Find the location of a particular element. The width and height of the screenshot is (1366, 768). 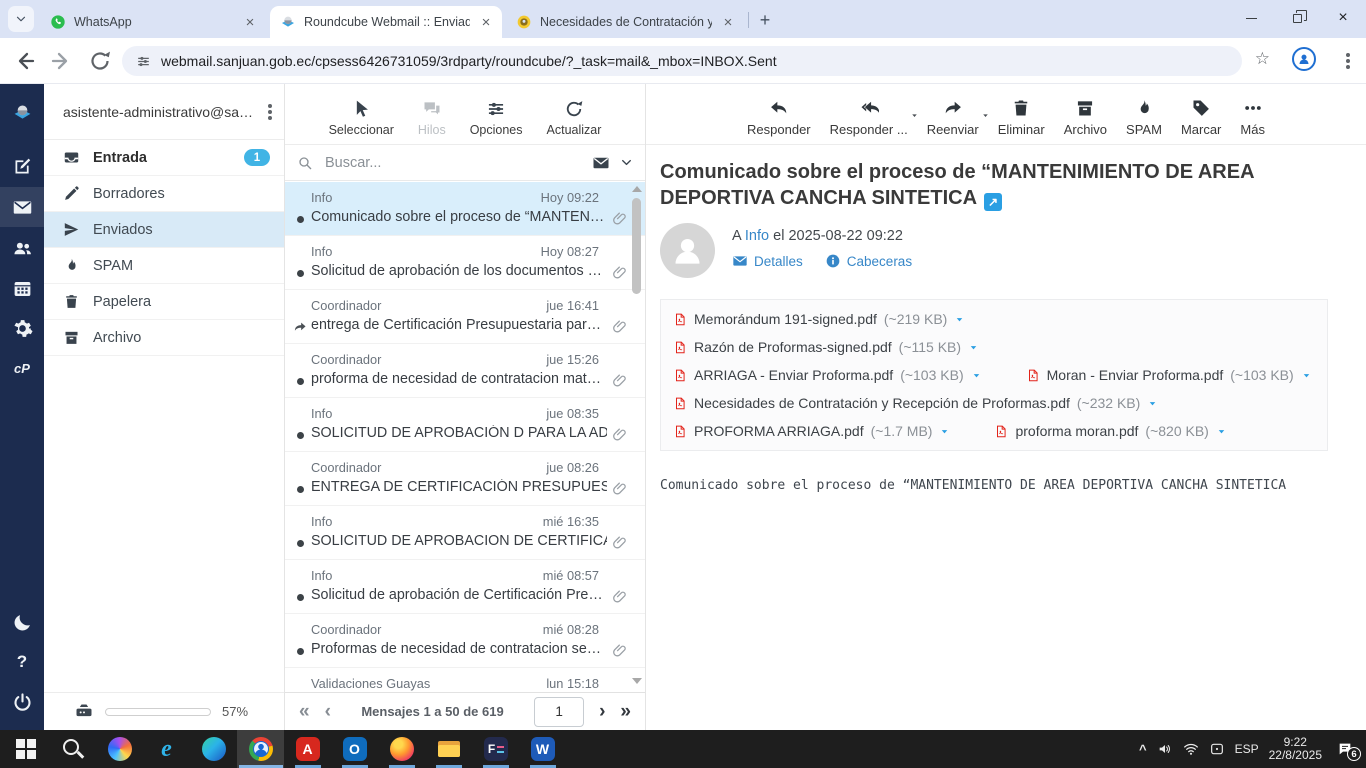

prev-page-button: ‹ is located at coordinates (328, 711).